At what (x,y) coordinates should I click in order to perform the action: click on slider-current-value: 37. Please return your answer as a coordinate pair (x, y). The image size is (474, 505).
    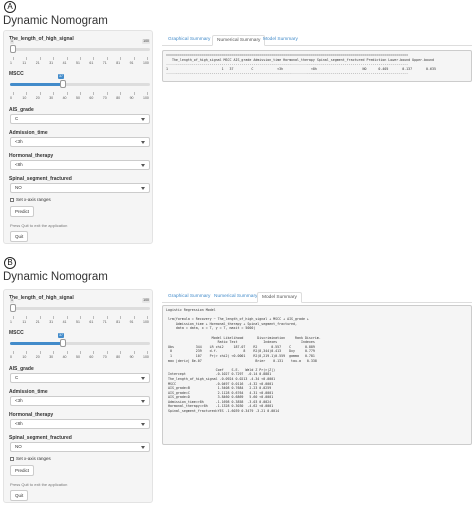
    Looking at the image, I should click on (61, 335).